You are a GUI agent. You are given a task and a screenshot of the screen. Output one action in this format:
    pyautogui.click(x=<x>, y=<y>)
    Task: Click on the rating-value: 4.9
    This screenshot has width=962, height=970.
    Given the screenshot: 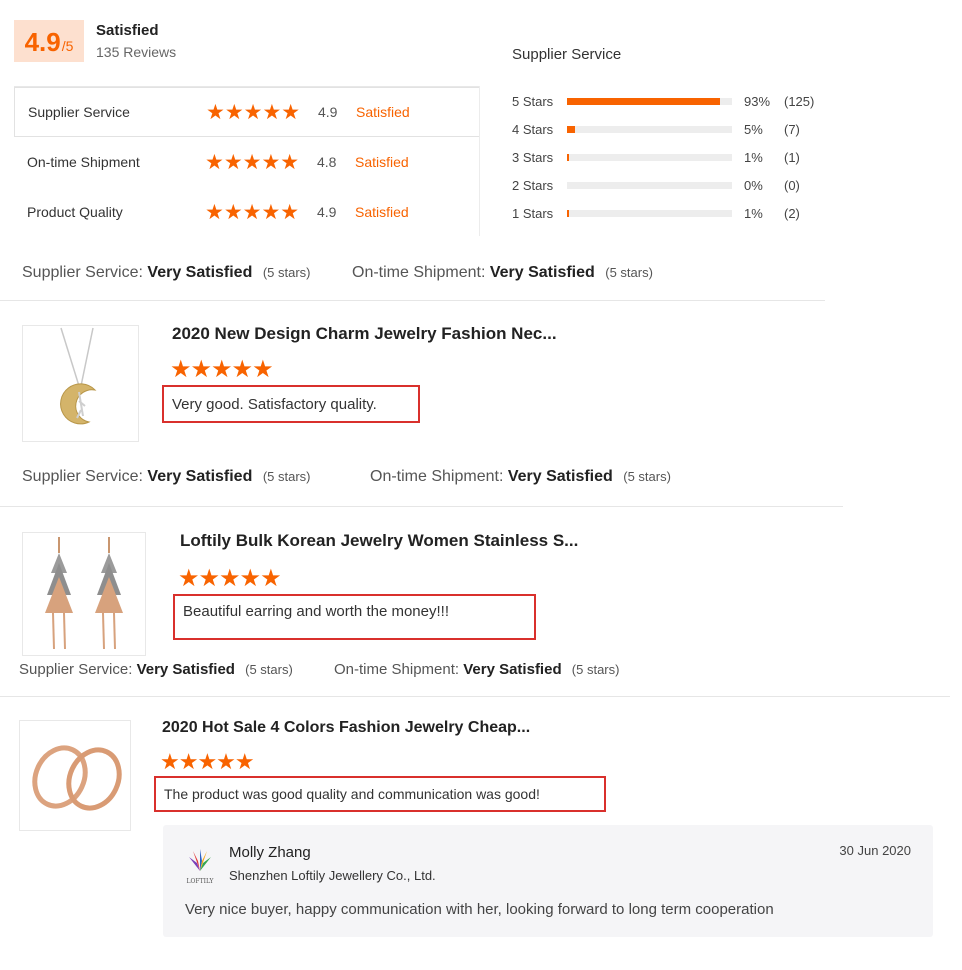 What is the action you would take?
    pyautogui.click(x=327, y=212)
    